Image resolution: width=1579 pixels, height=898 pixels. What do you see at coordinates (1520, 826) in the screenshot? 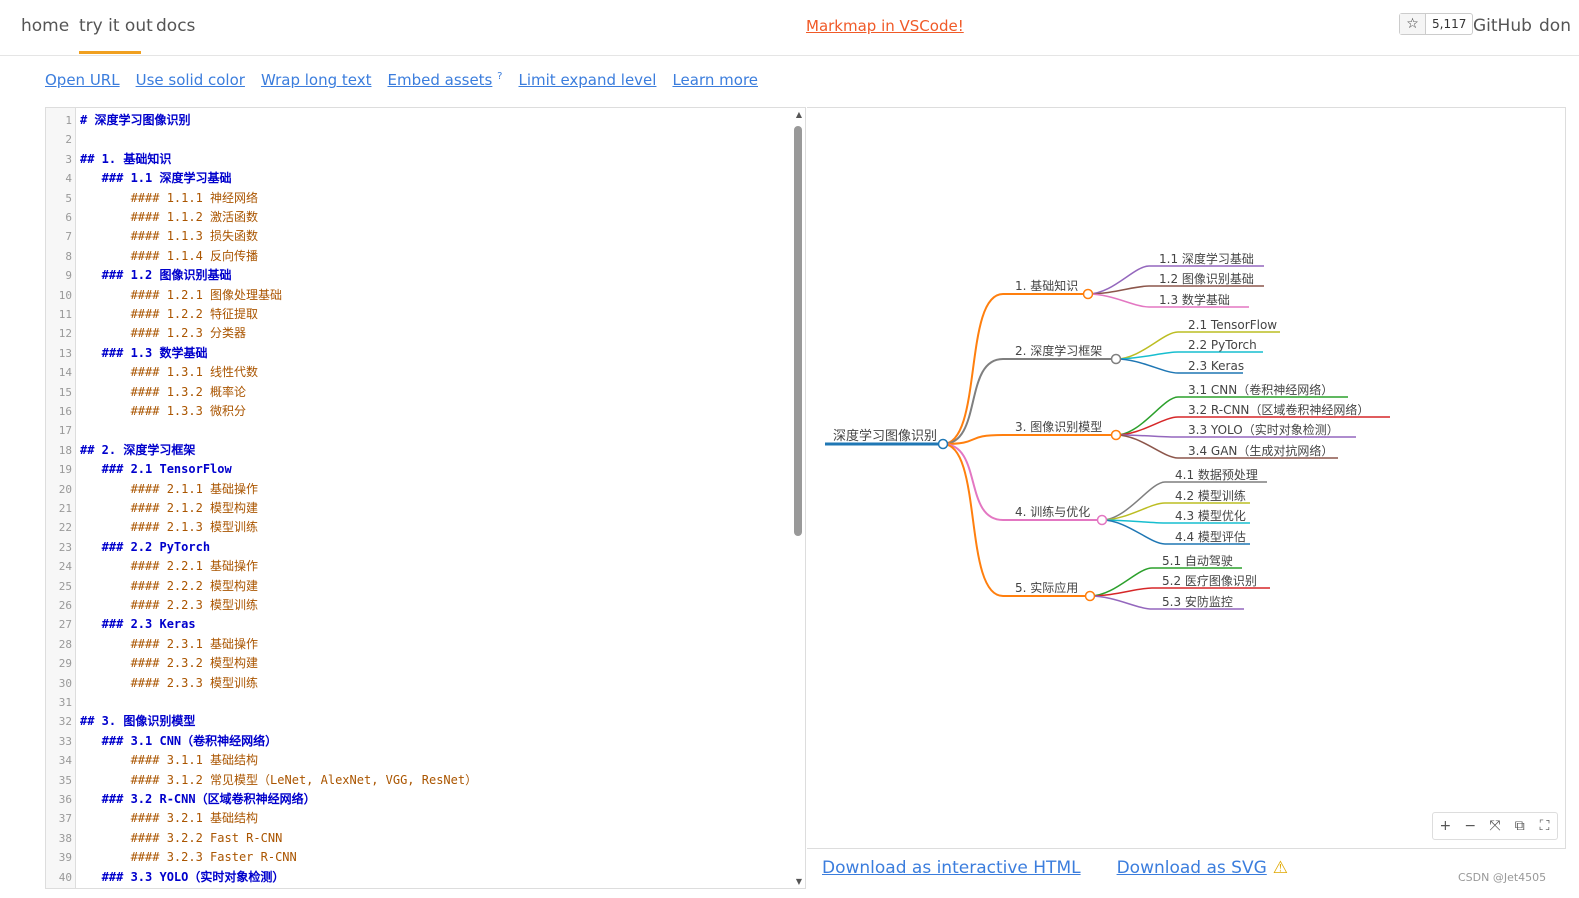
I see `toggle-icon: ⧉` at bounding box center [1520, 826].